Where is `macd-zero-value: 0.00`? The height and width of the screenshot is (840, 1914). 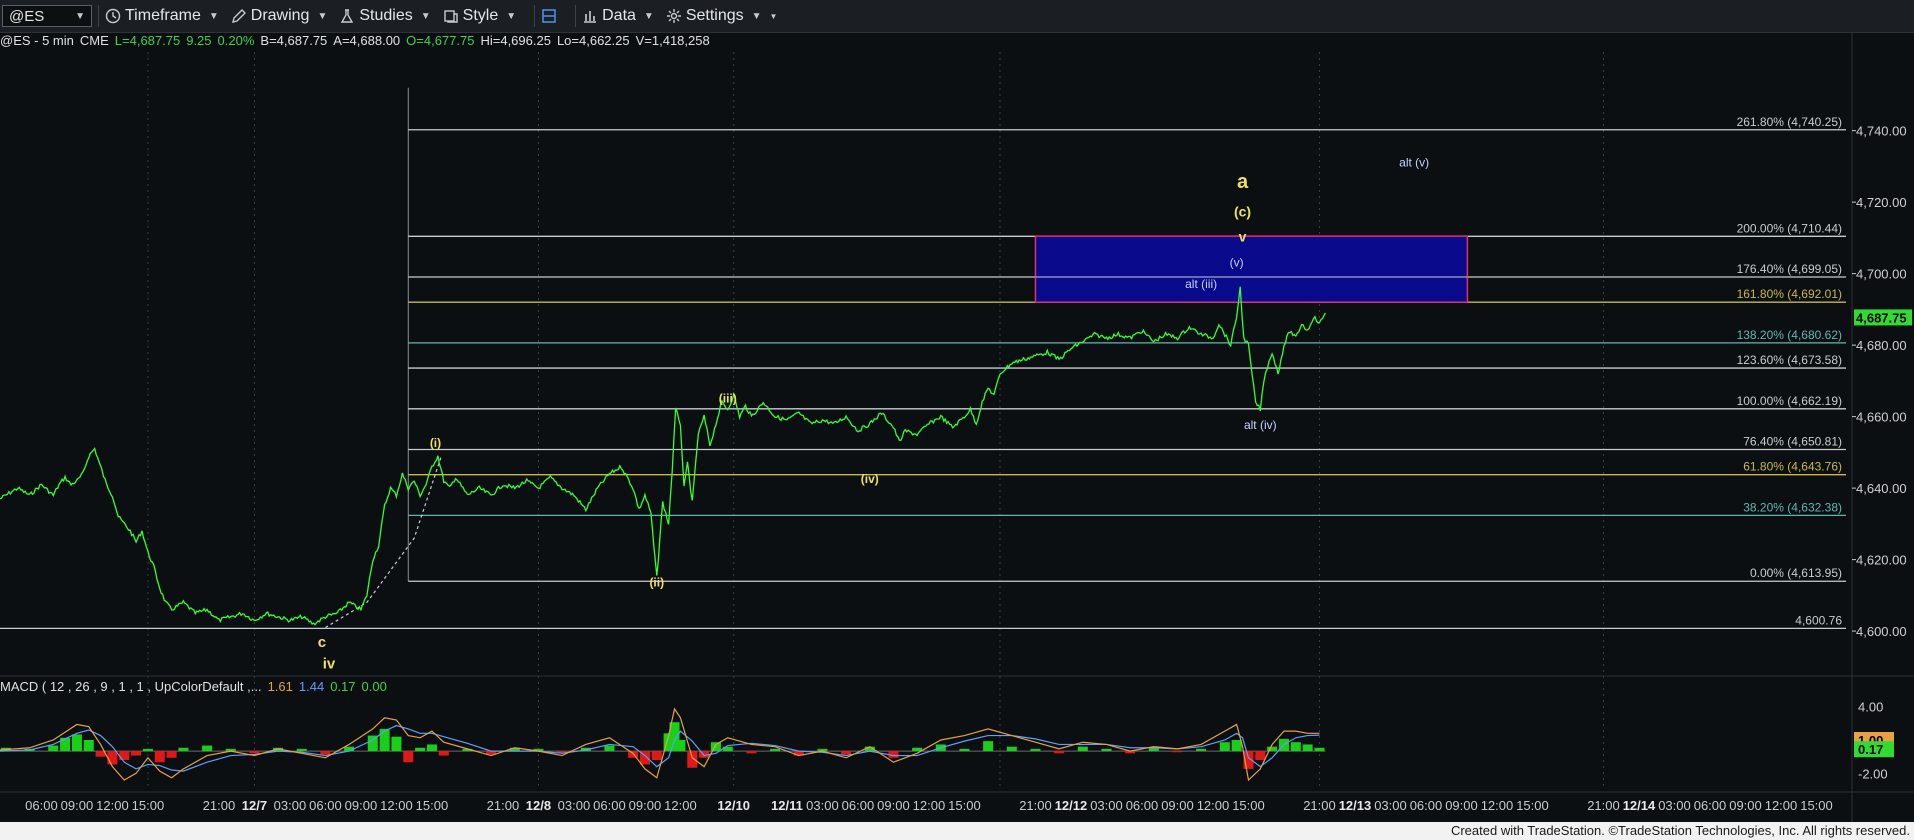 macd-zero-value: 0.00 is located at coordinates (374, 686).